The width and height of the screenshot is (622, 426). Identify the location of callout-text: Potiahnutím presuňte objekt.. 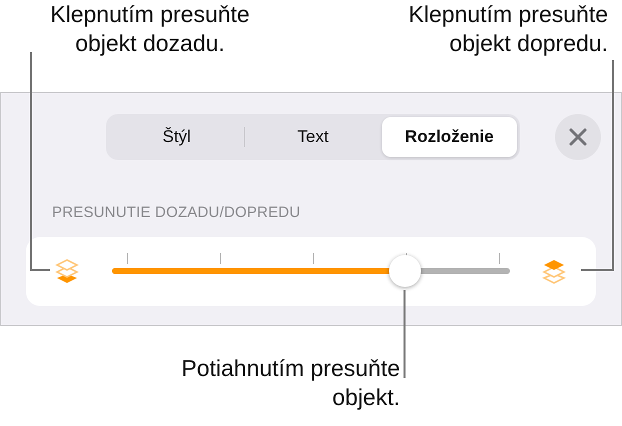
(290, 383).